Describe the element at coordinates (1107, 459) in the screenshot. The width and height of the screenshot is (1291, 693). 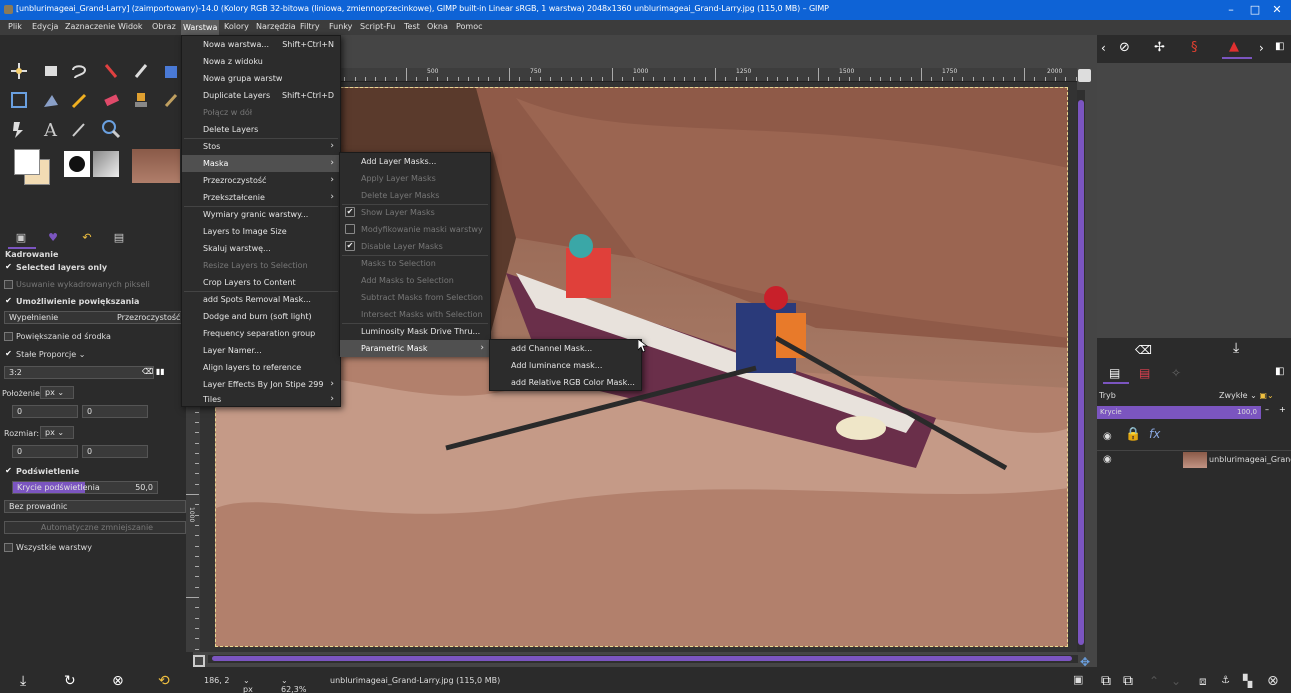
I see `visibility-eye-icon: ◉` at that location.